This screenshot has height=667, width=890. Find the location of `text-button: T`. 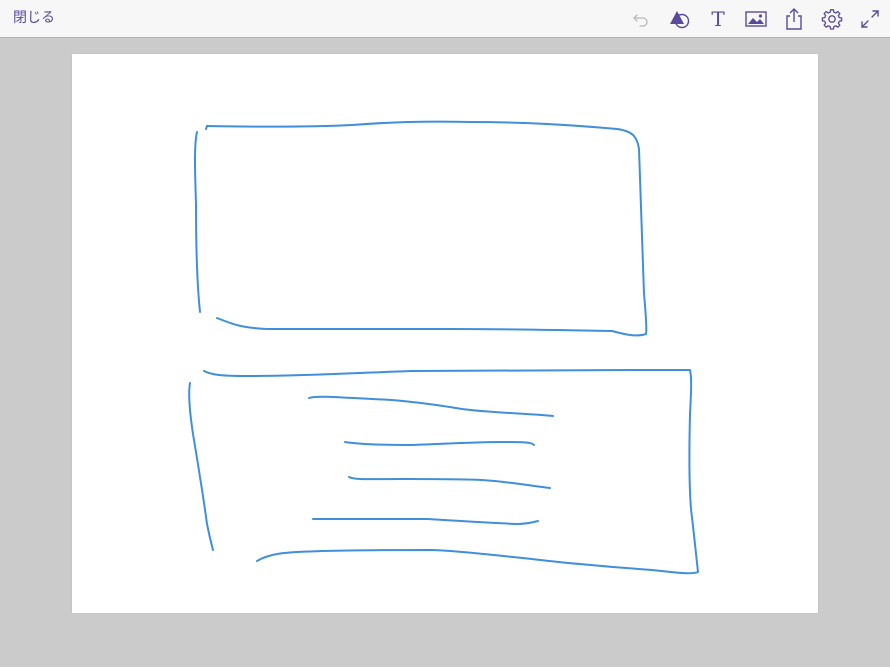

text-button: T is located at coordinates (718, 19).